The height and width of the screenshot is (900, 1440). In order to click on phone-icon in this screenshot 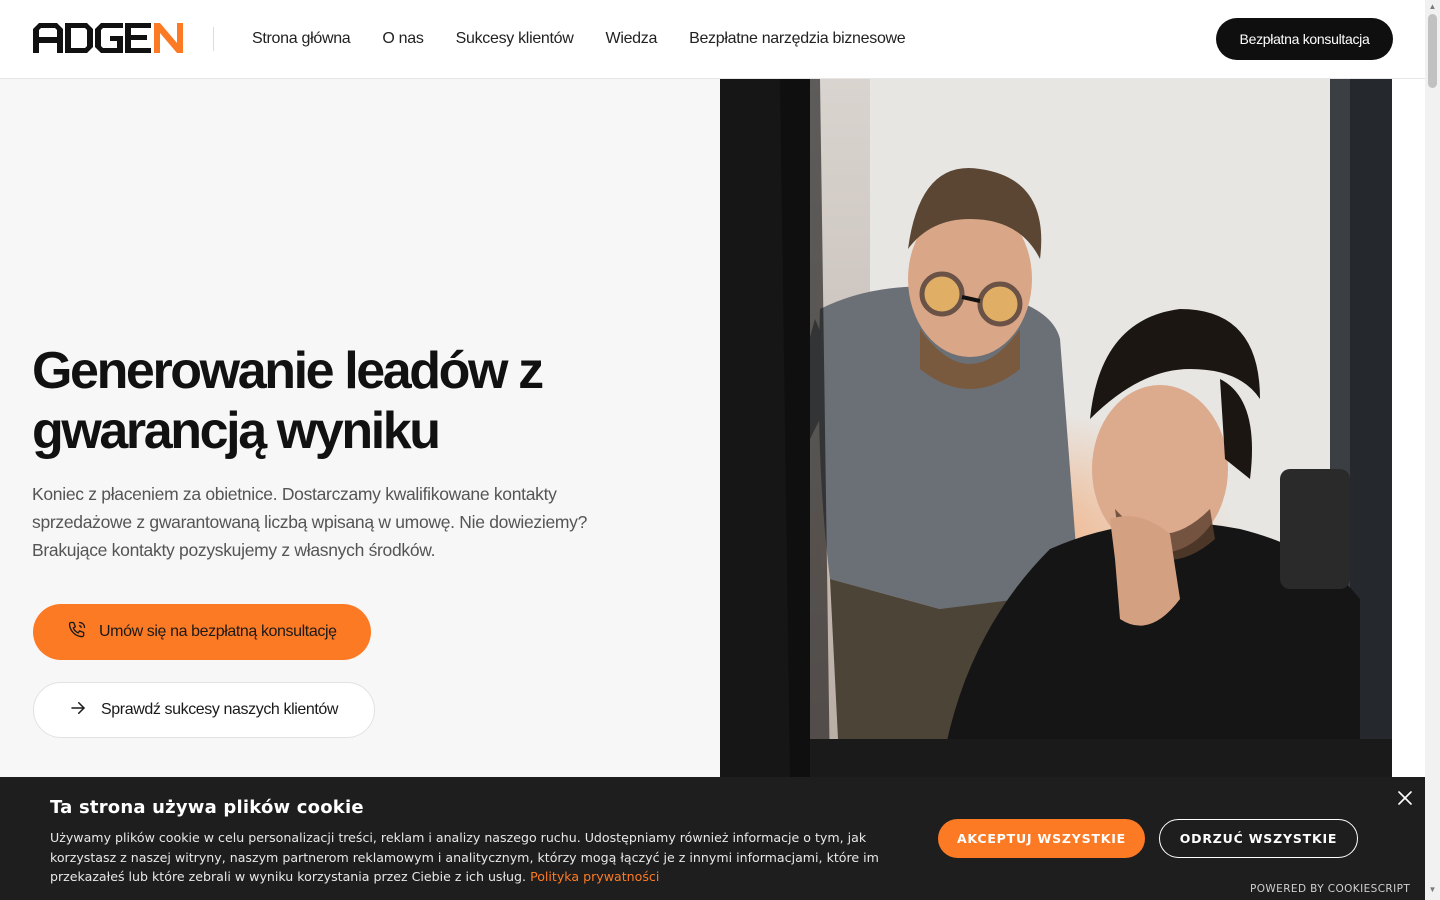, I will do `click(77, 632)`.